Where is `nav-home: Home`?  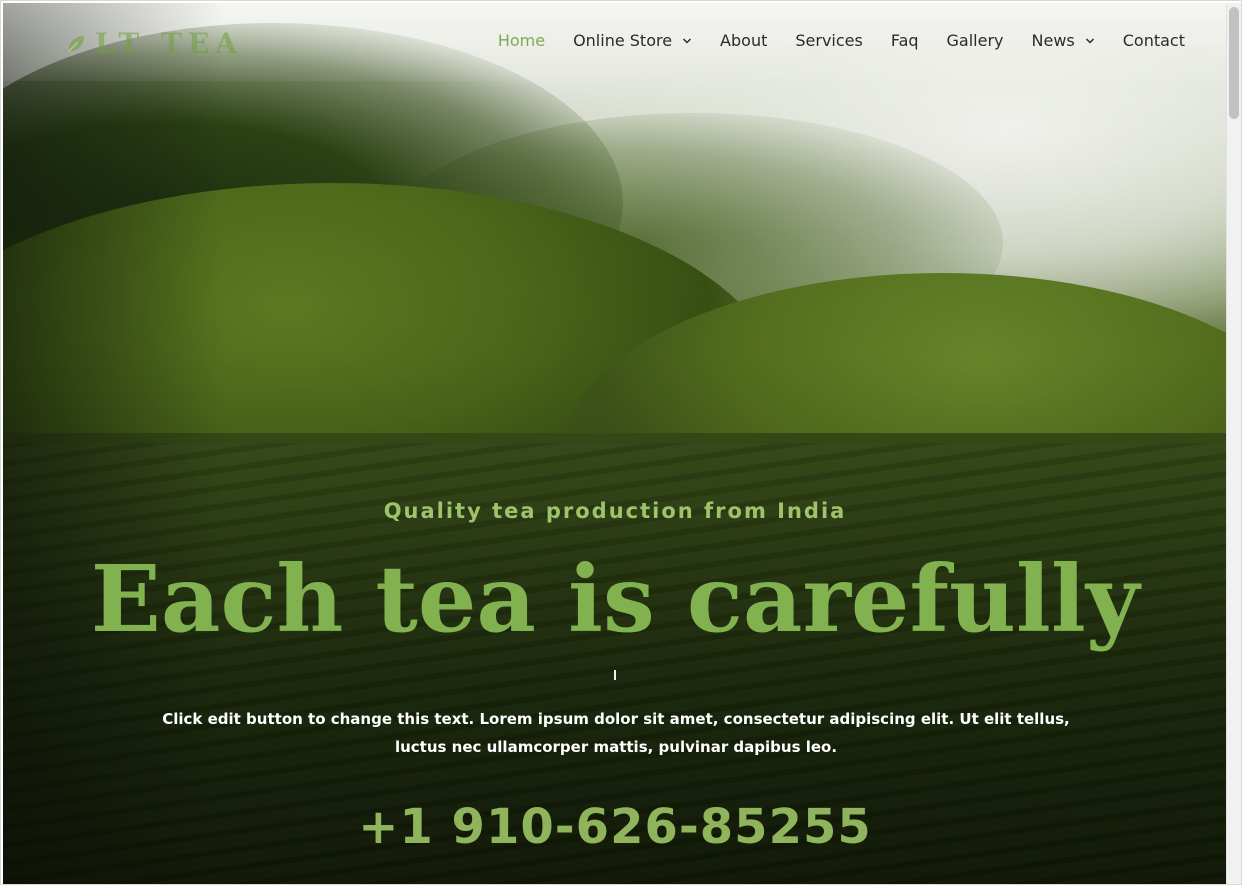 nav-home: Home is located at coordinates (521, 40).